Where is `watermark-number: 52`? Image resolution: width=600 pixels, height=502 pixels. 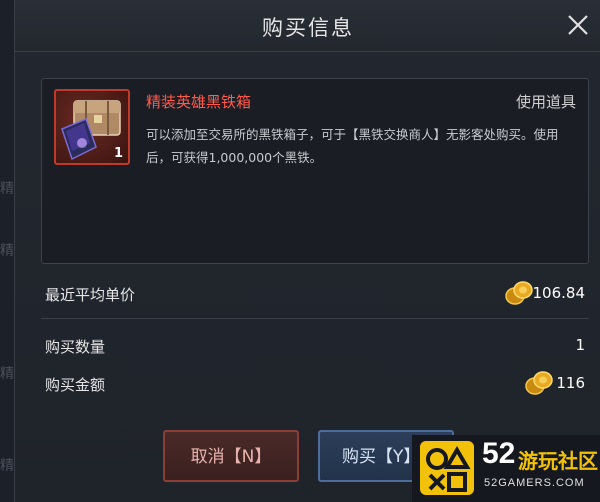
watermark-number: 52 is located at coordinates (499, 453).